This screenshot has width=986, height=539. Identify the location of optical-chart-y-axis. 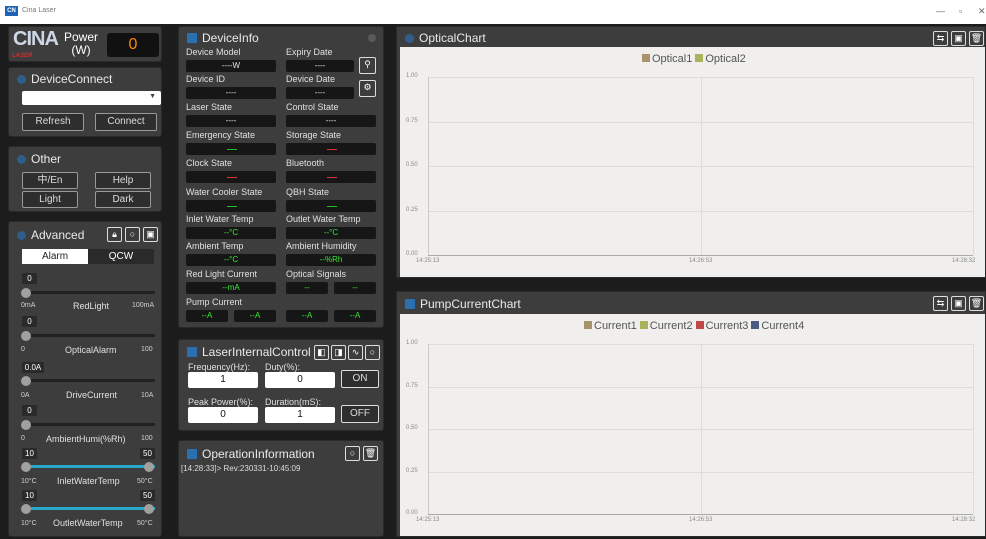
(428, 166).